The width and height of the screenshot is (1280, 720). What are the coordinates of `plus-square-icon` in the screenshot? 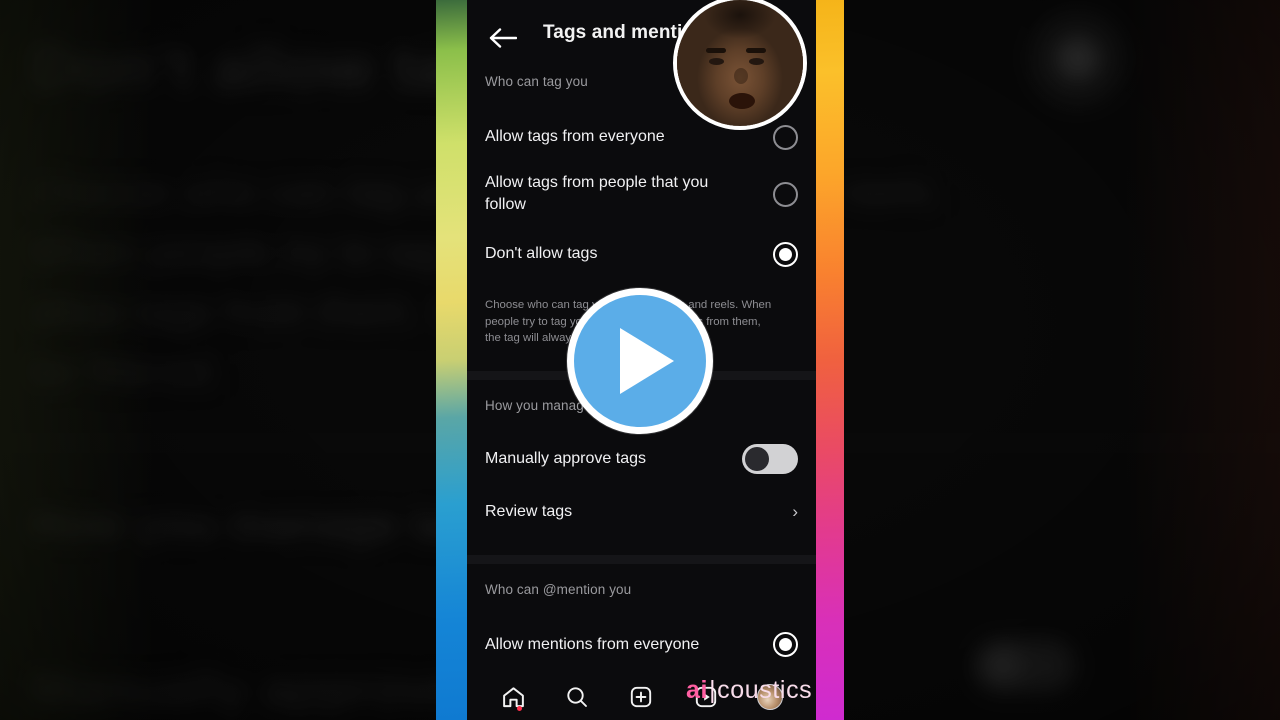 It's located at (641, 697).